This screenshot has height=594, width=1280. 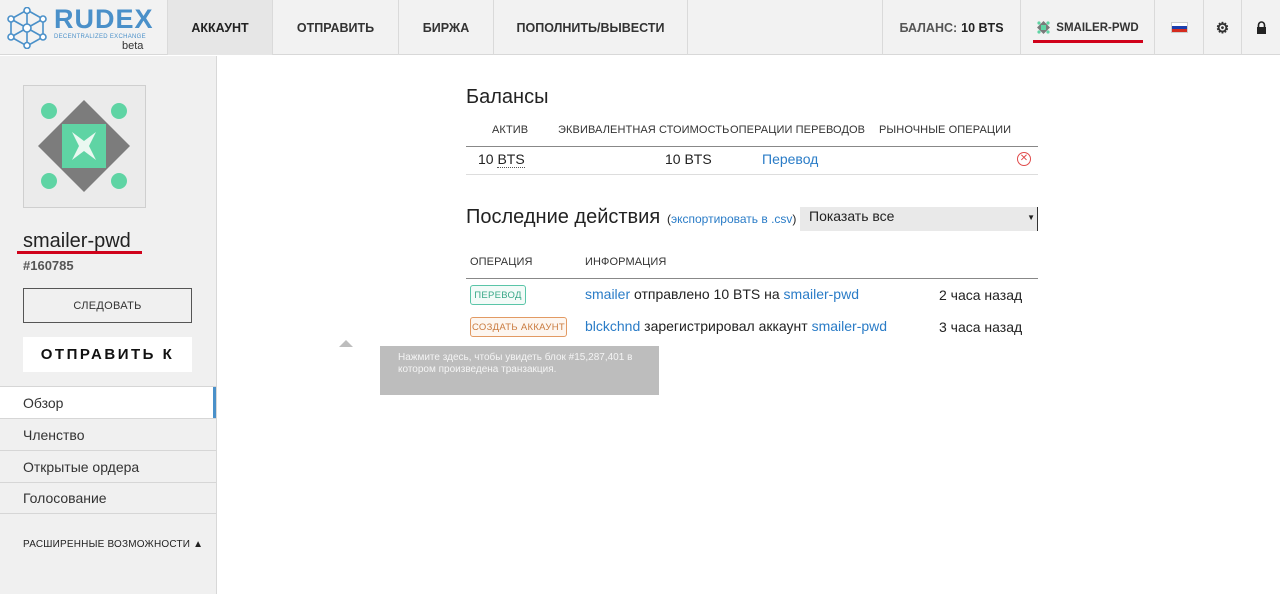 I want to click on new-account-link: smailer-pwd, so click(x=849, y=326).